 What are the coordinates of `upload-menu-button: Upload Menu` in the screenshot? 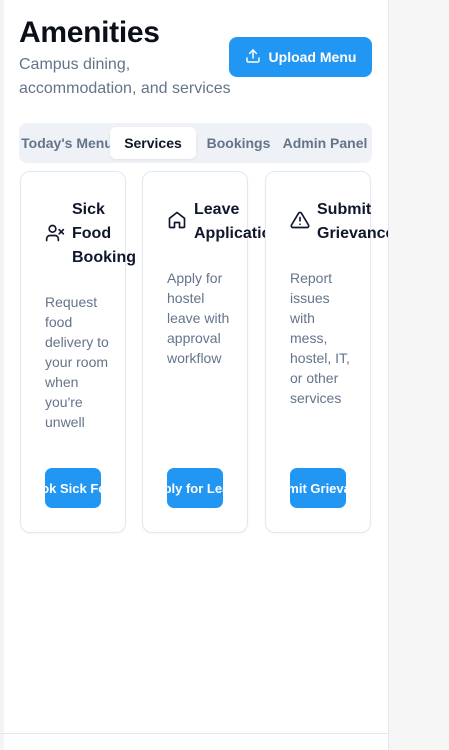 It's located at (300, 57).